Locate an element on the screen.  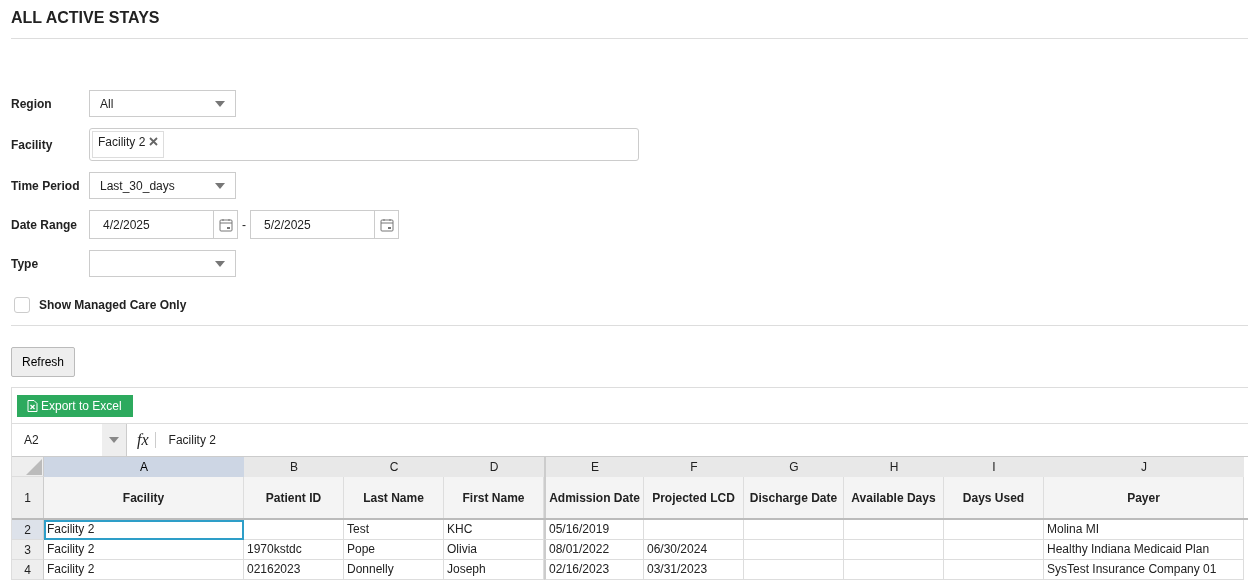
date-field: 5/2/2025 is located at coordinates (324, 224).